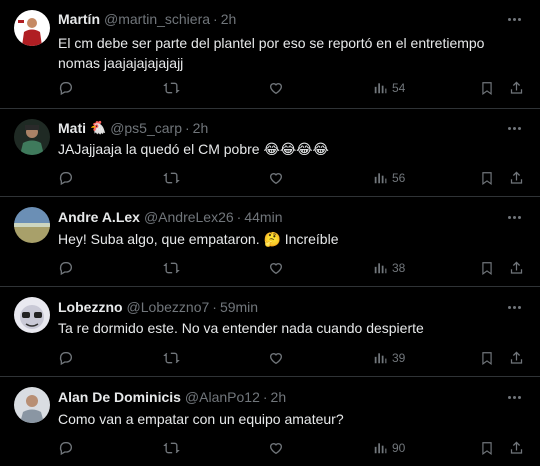  What do you see at coordinates (389, 358) in the screenshot?
I see `views-button: 39` at bounding box center [389, 358].